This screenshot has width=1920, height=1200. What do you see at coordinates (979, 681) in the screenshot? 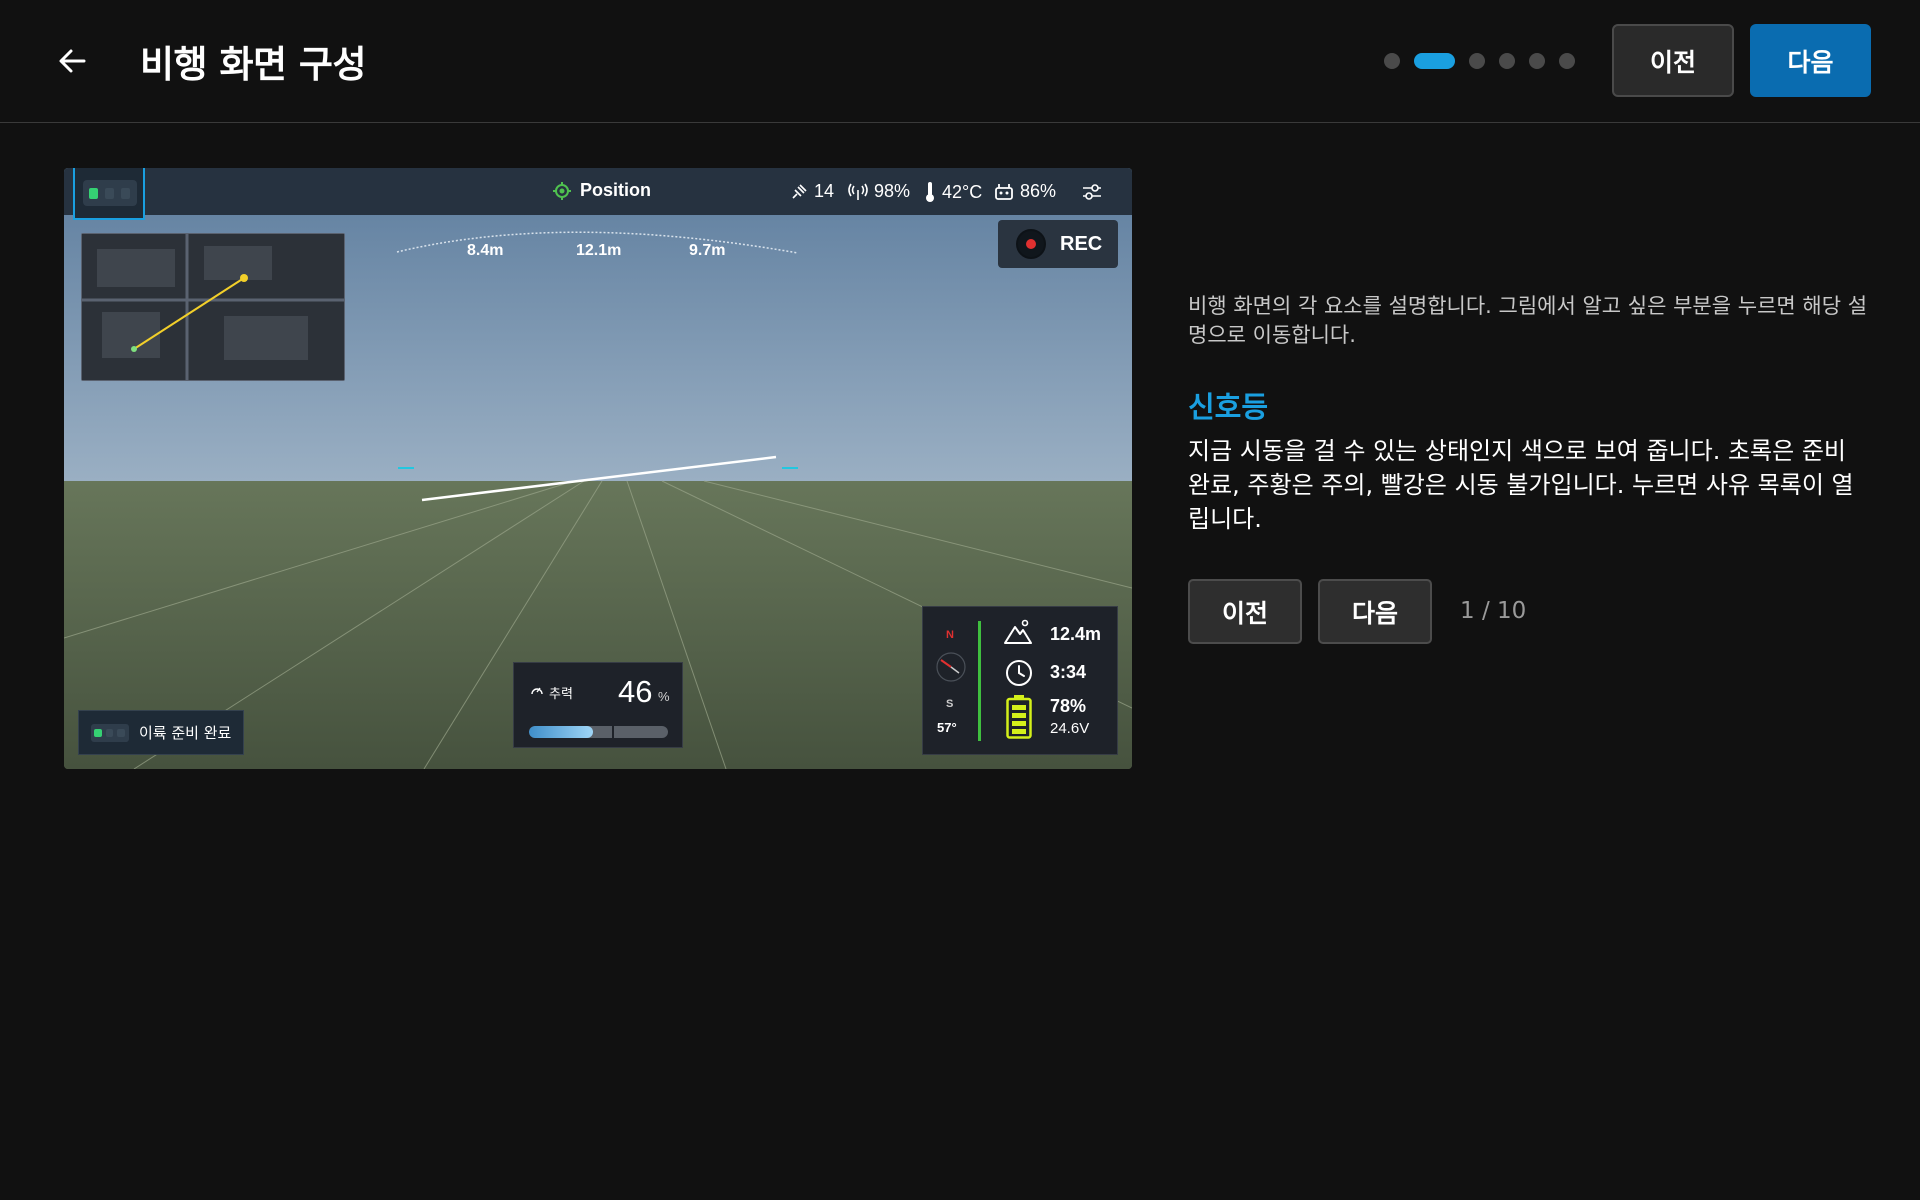
I see `telemetry-divider` at bounding box center [979, 681].